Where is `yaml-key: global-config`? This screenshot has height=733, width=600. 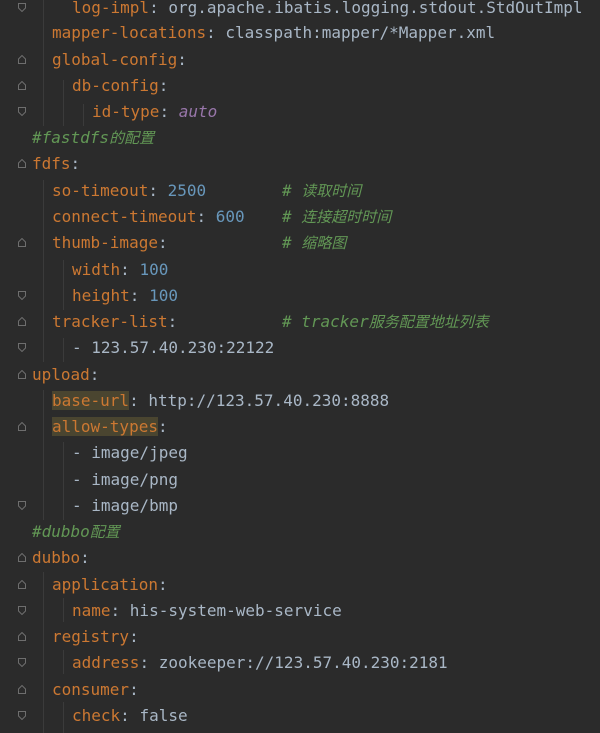 yaml-key: global-config is located at coordinates (115, 59).